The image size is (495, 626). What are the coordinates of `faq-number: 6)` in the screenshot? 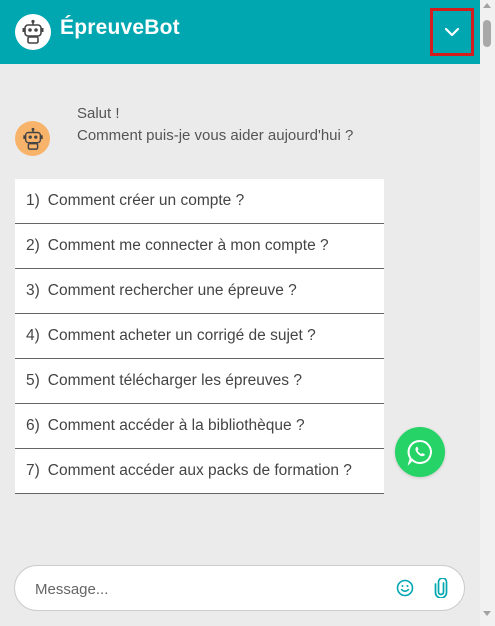 It's located at (33, 425).